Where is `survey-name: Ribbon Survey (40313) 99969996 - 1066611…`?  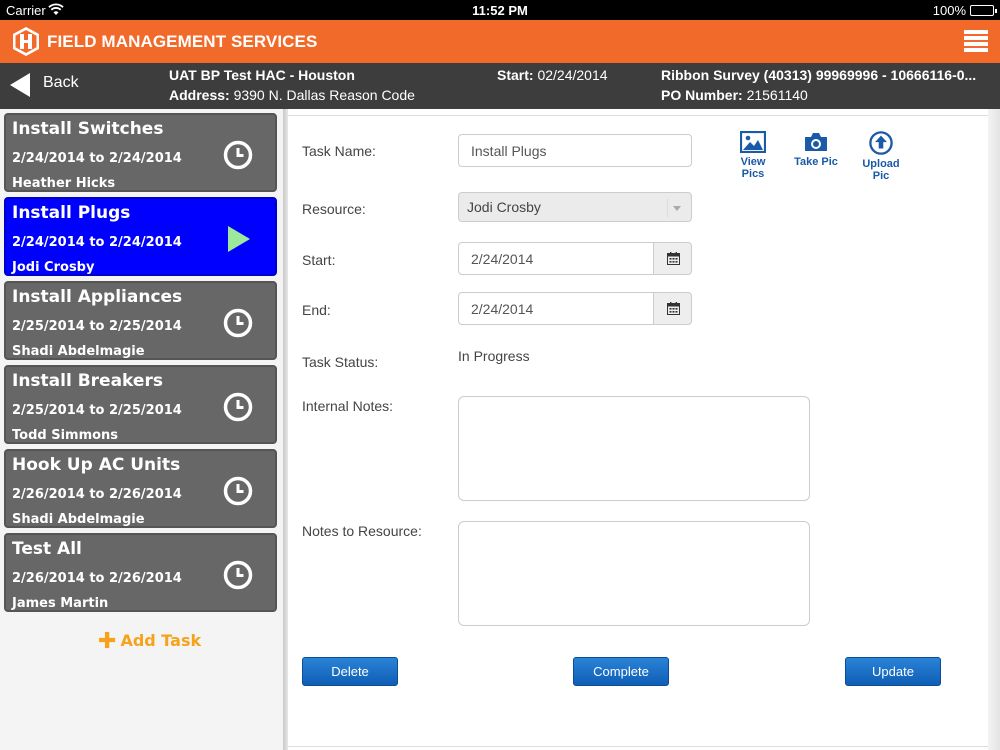 survey-name: Ribbon Survey (40313) 99969996 - 1066611… is located at coordinates (819, 75).